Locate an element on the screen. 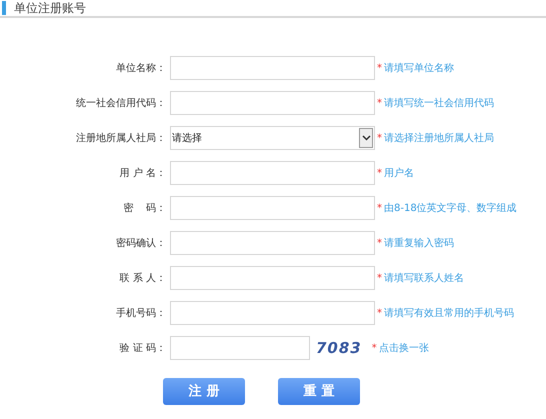  field-hint: 请填写有效且常用的手机号码 is located at coordinates (449, 313).